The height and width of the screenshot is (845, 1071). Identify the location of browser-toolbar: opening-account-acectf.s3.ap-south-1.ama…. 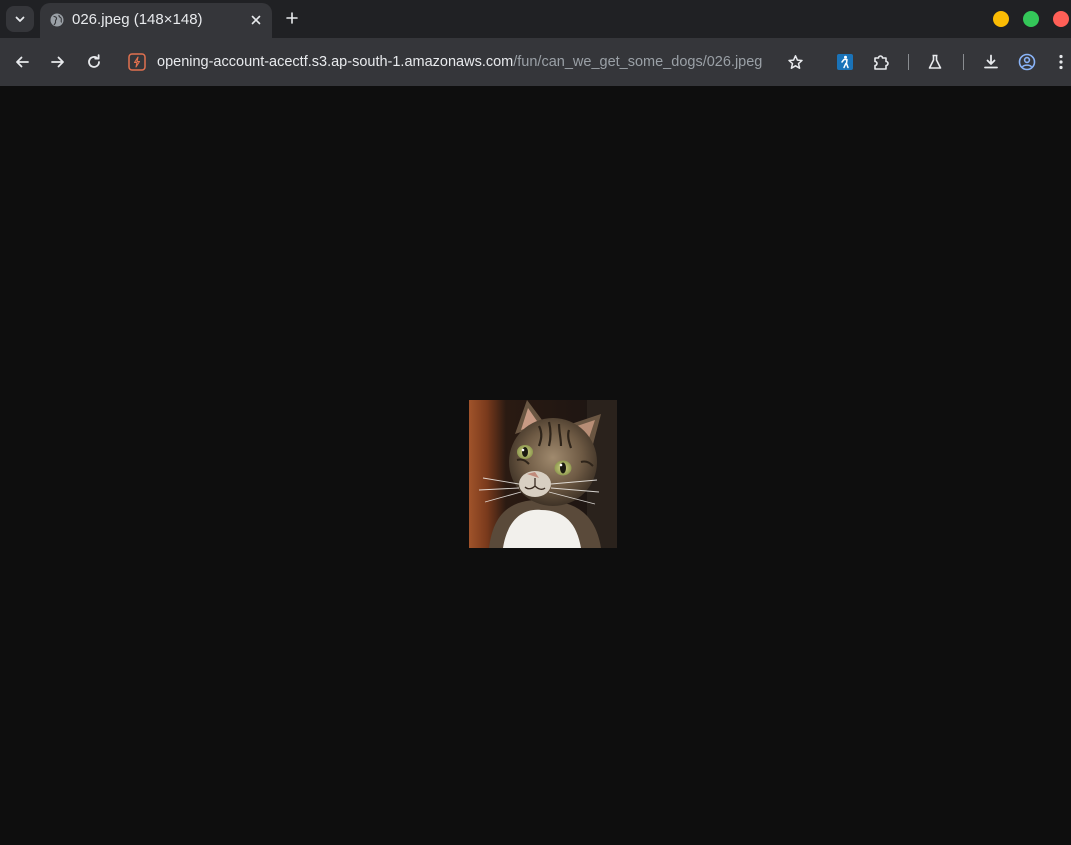
(535, 62).